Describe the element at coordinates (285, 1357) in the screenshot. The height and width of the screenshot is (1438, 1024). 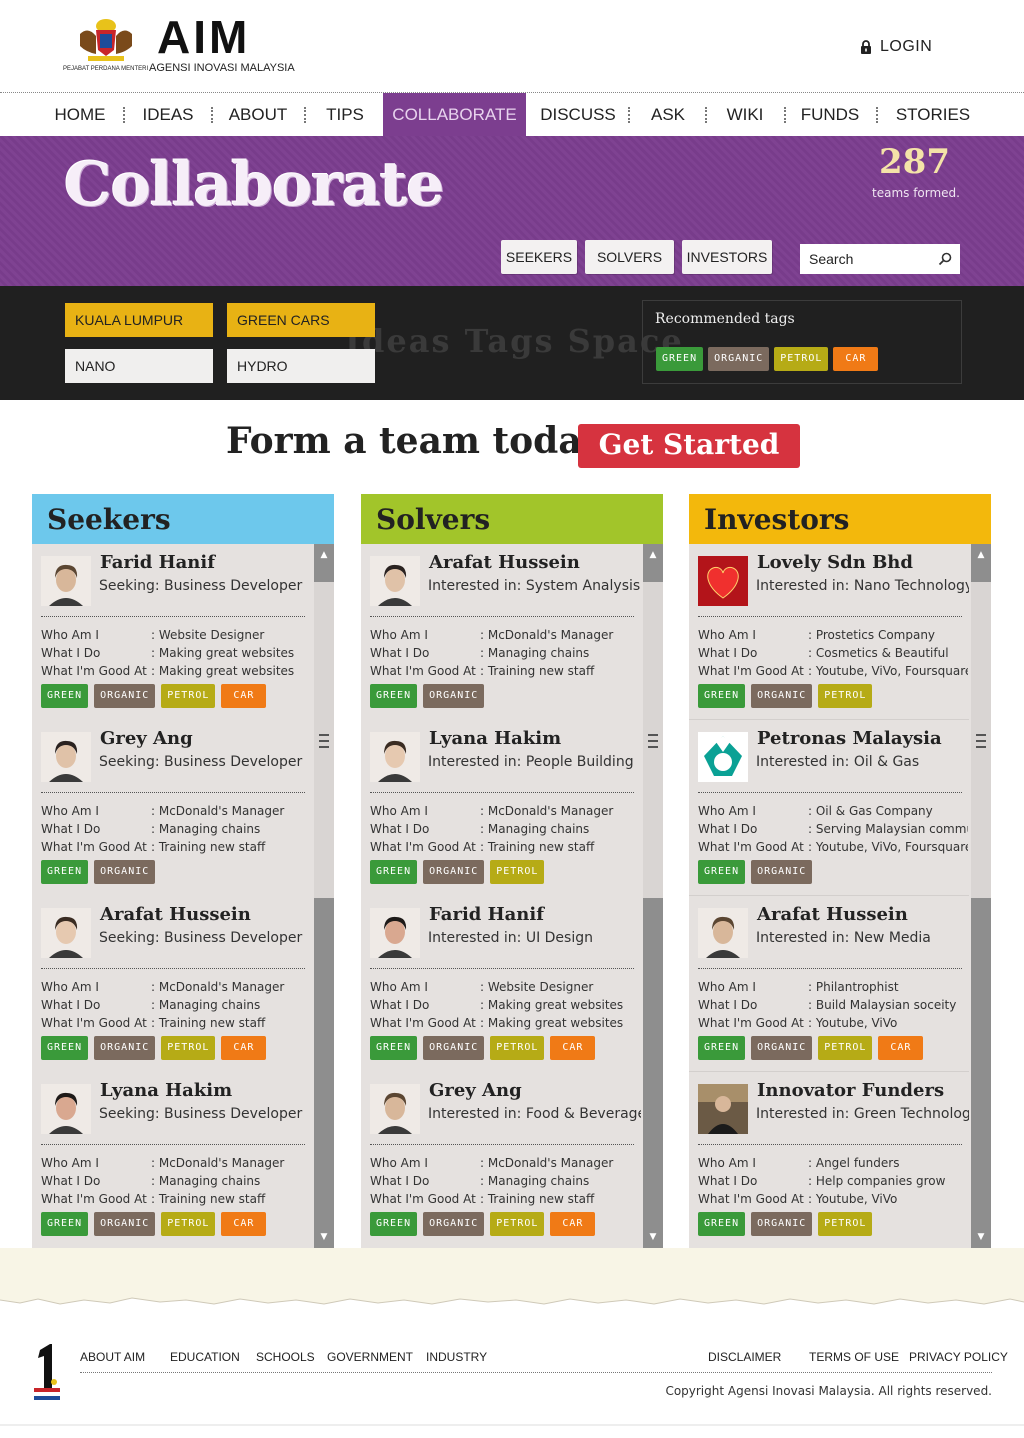
I see `footer-link-schools: SCHOOLS` at that location.